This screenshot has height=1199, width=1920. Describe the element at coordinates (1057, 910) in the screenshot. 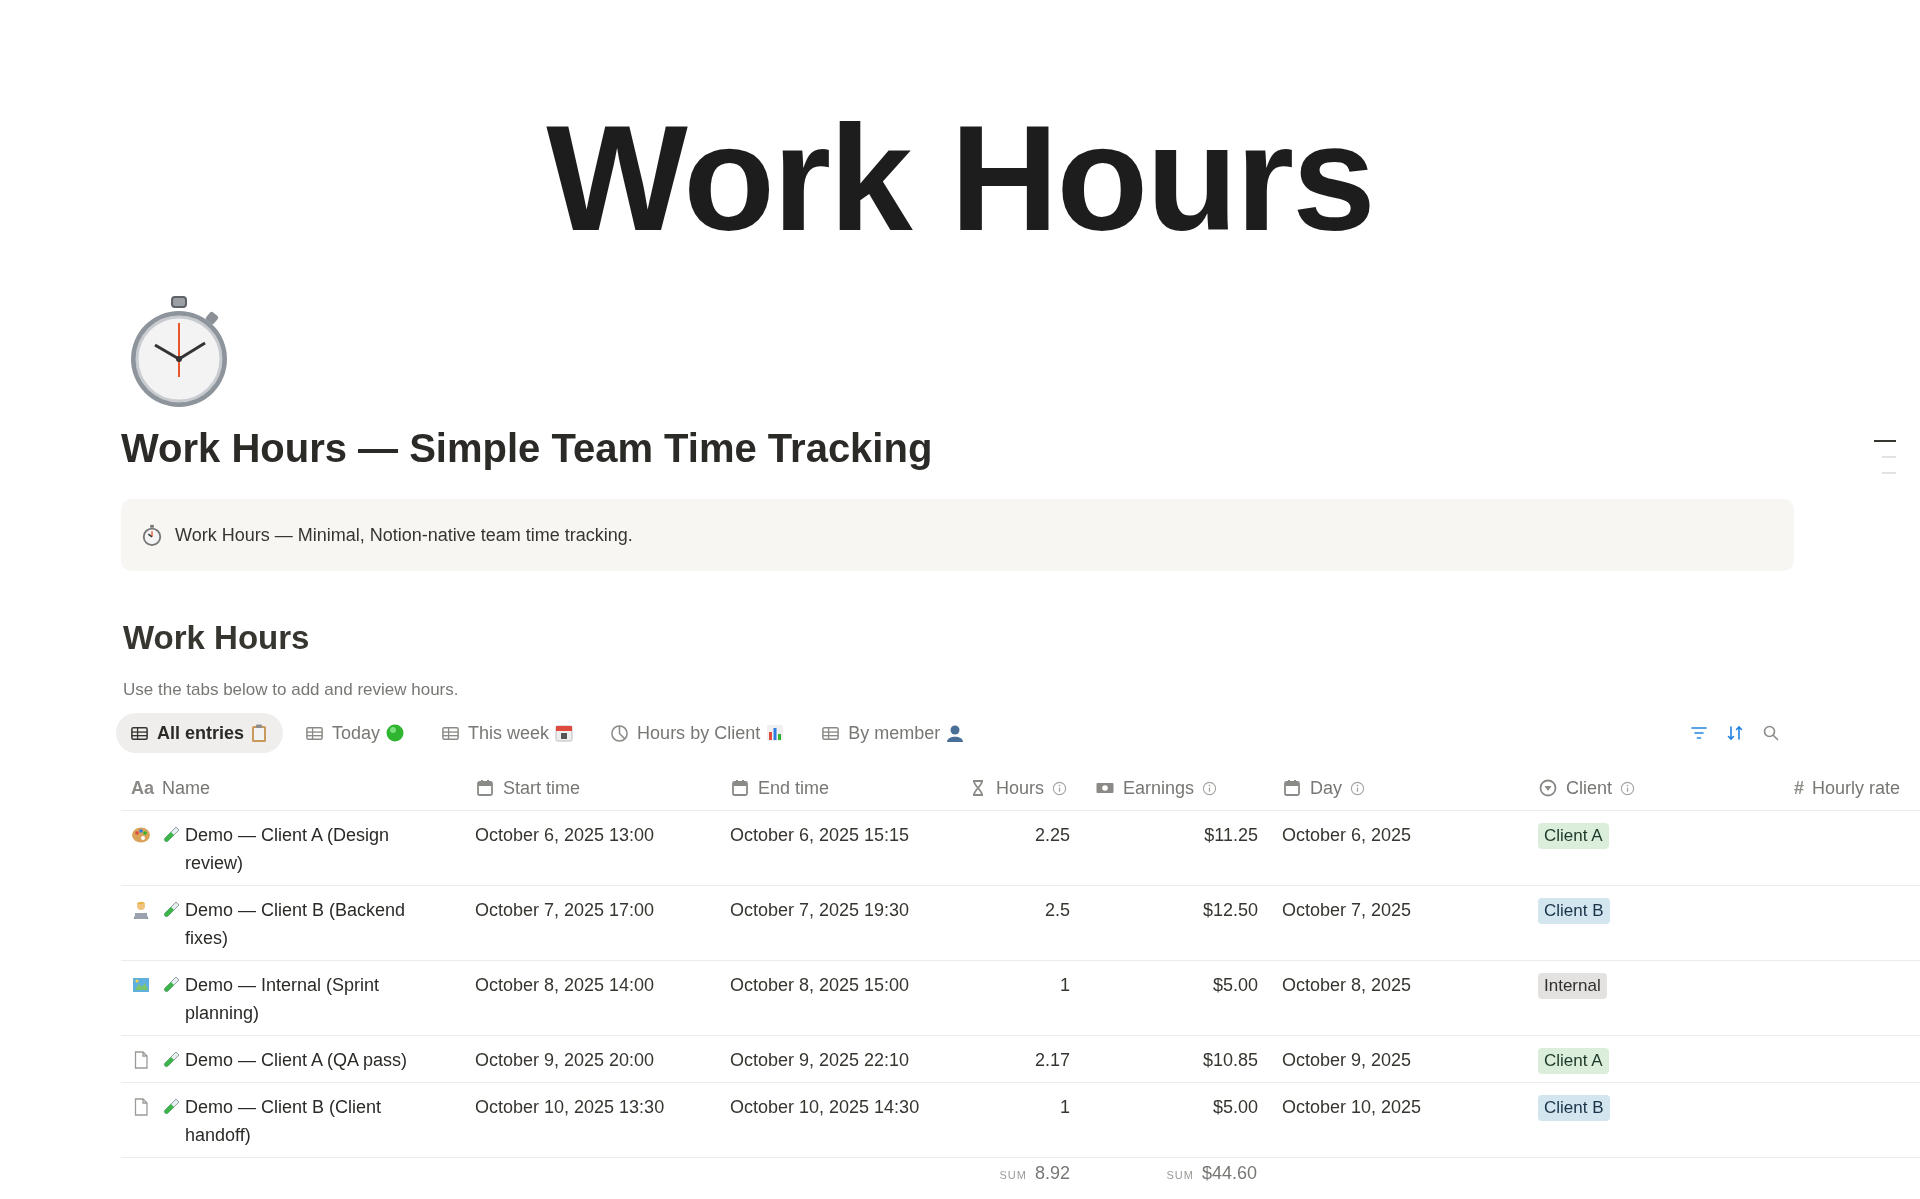

I see `hours-cell-text: 2.5` at that location.